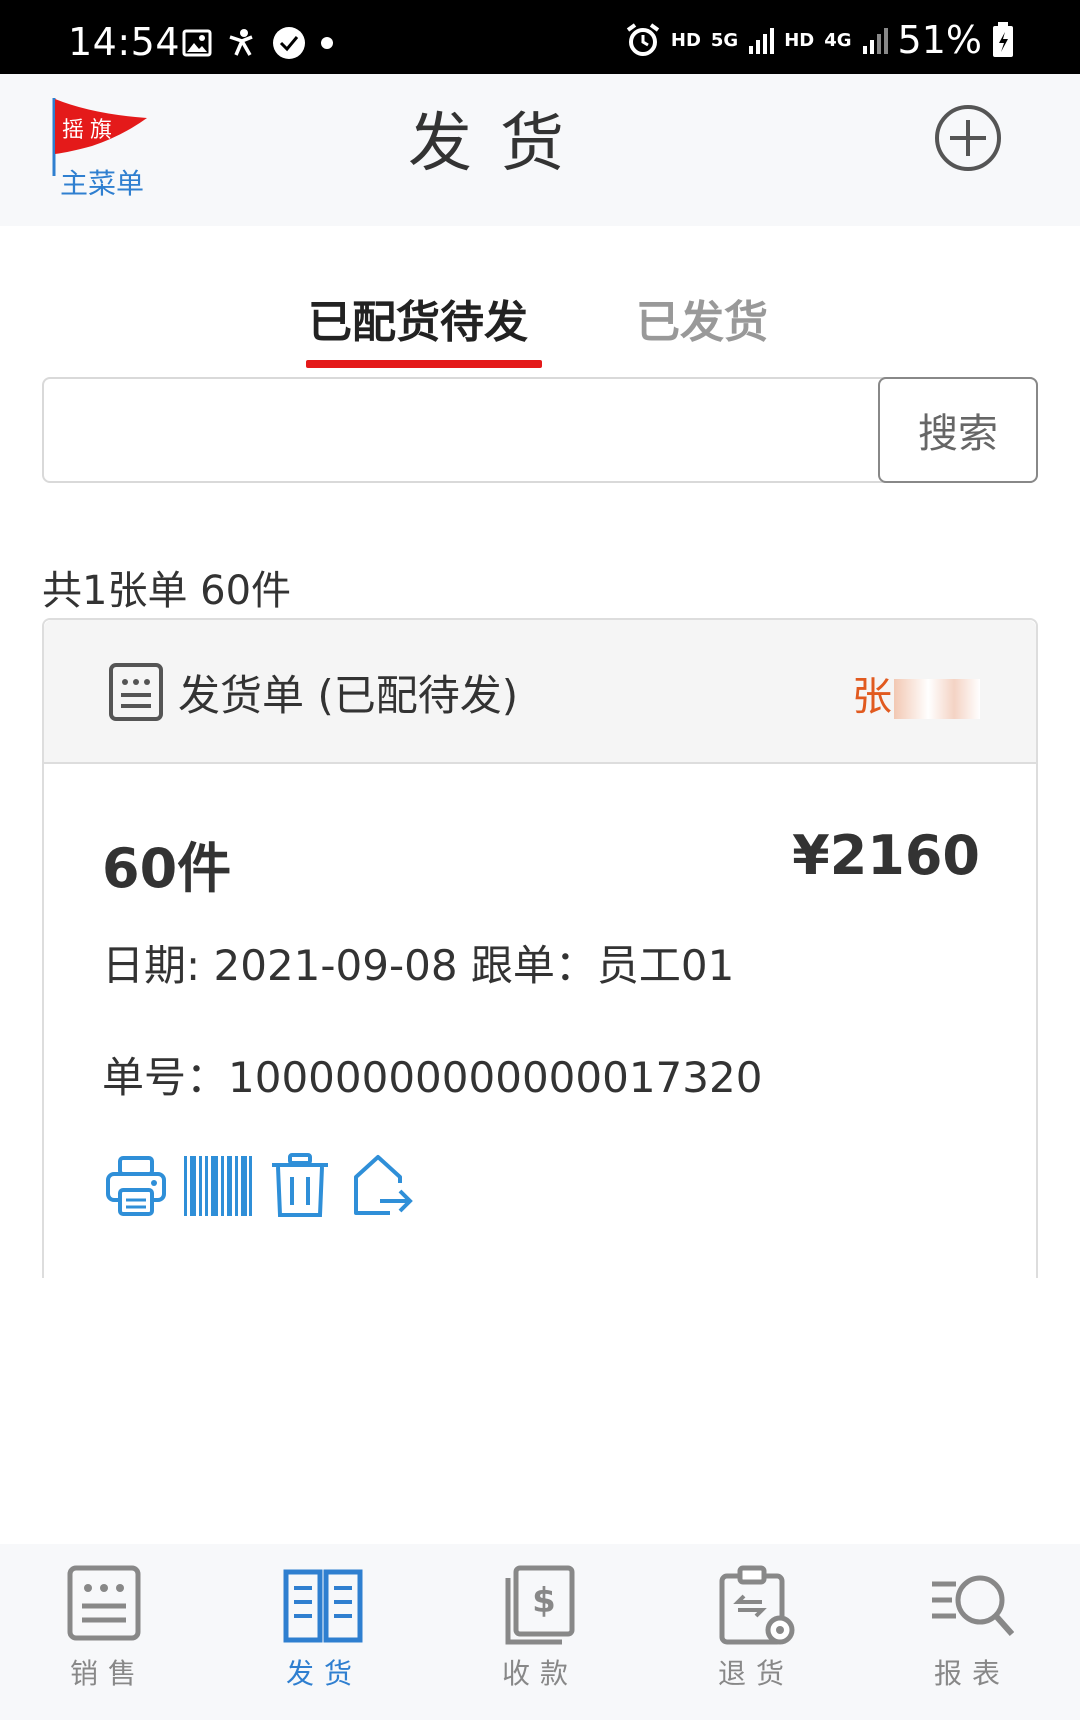 The height and width of the screenshot is (1720, 1080). What do you see at coordinates (500, 144) in the screenshot?
I see `page-title: 发货` at bounding box center [500, 144].